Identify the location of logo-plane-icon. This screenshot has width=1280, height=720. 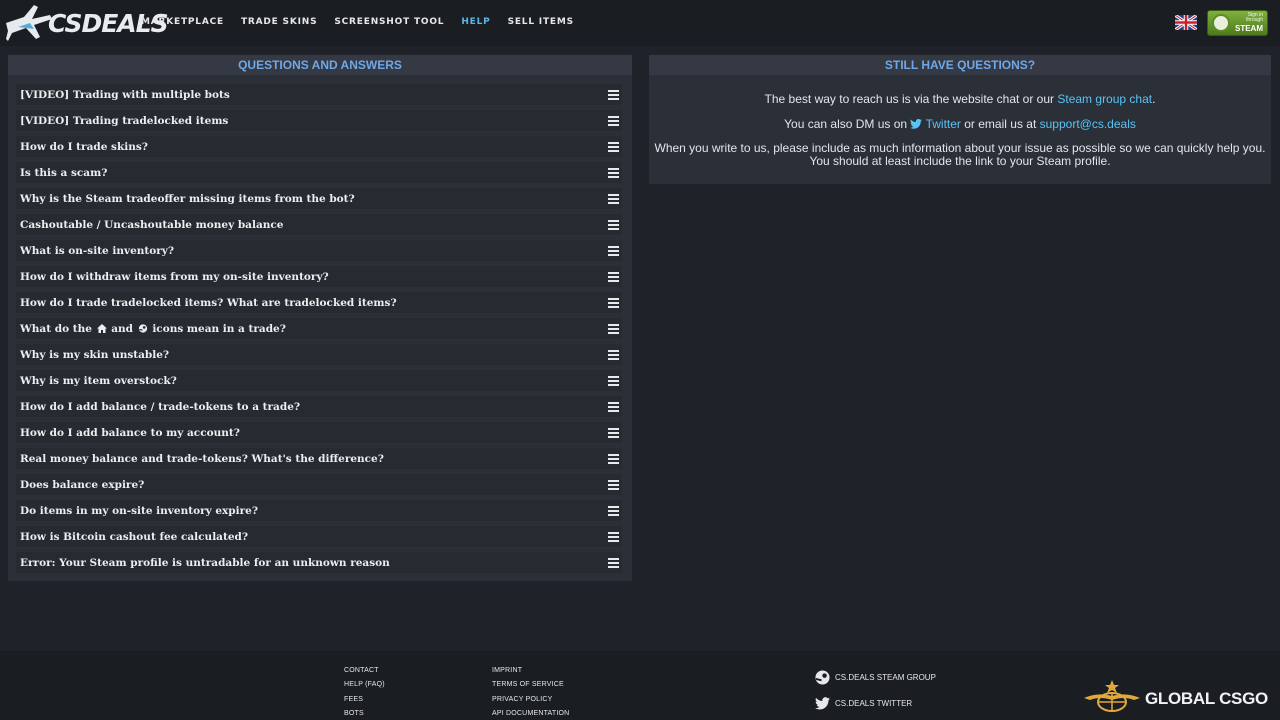
(29, 23).